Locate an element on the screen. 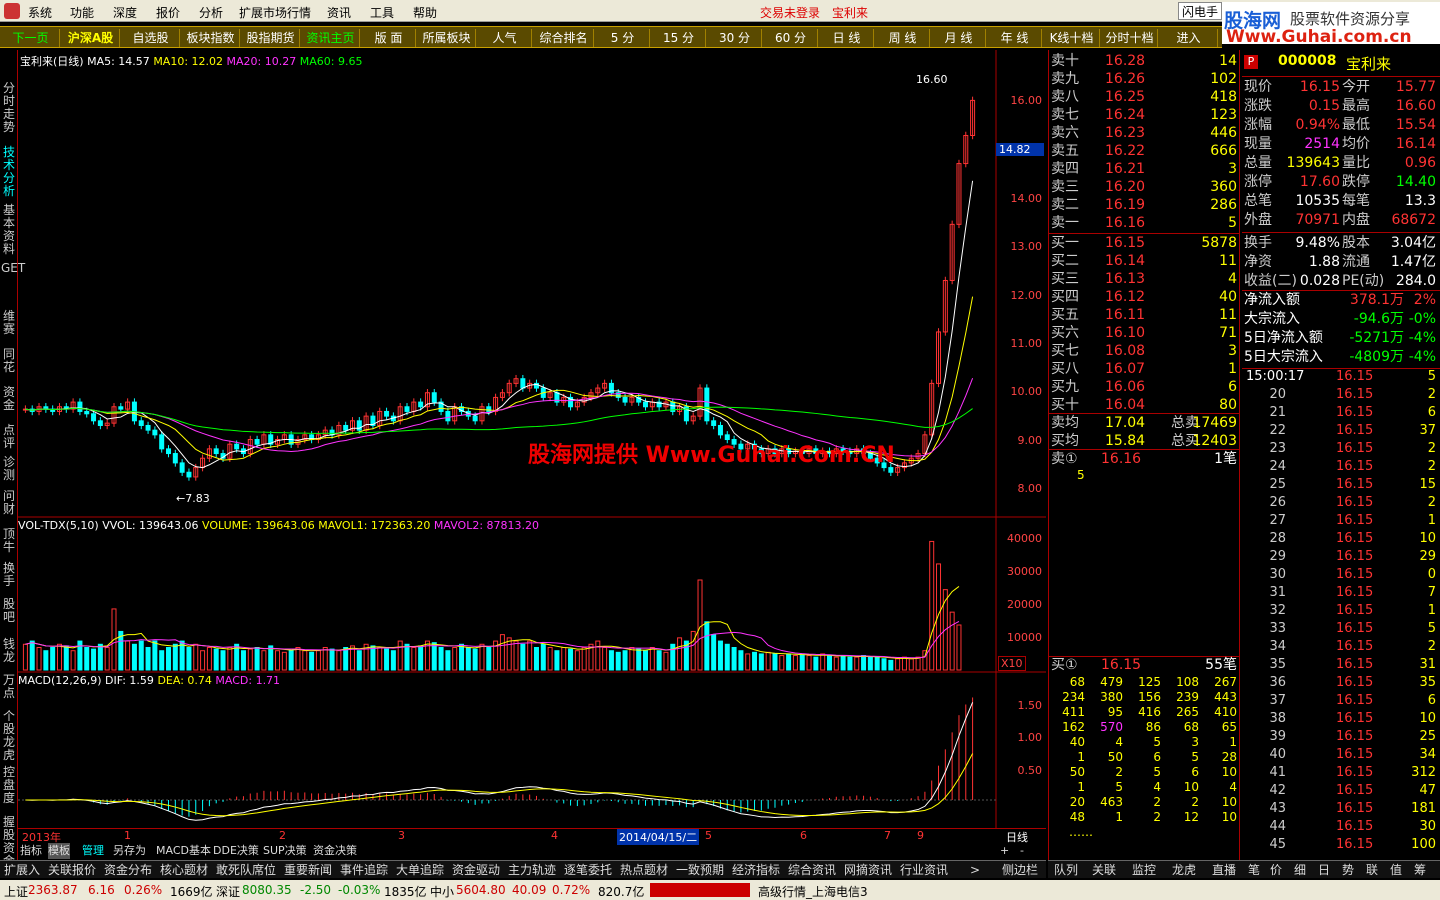 The height and width of the screenshot is (900, 1440). tb-watchlist: 自选股 is located at coordinates (151, 38).